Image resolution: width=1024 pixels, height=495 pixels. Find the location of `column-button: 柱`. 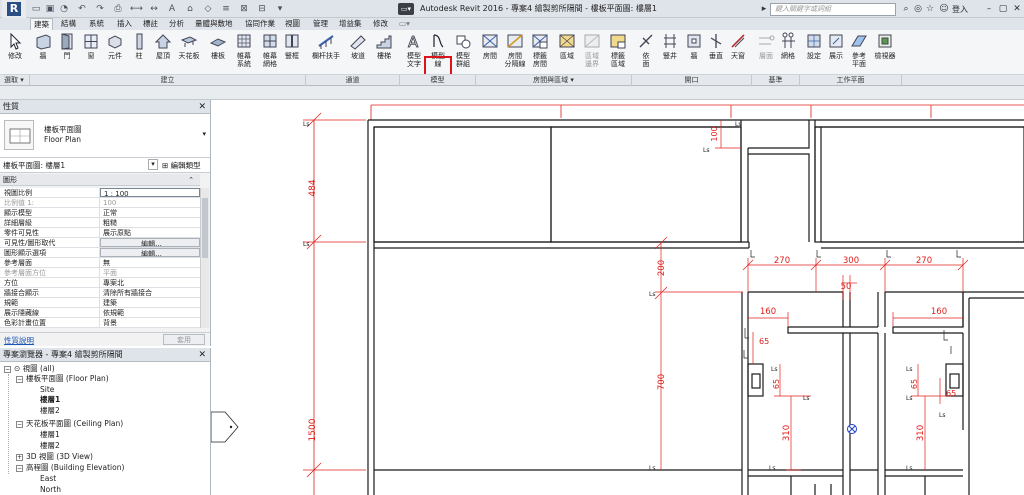

column-button: 柱 is located at coordinates (139, 46).